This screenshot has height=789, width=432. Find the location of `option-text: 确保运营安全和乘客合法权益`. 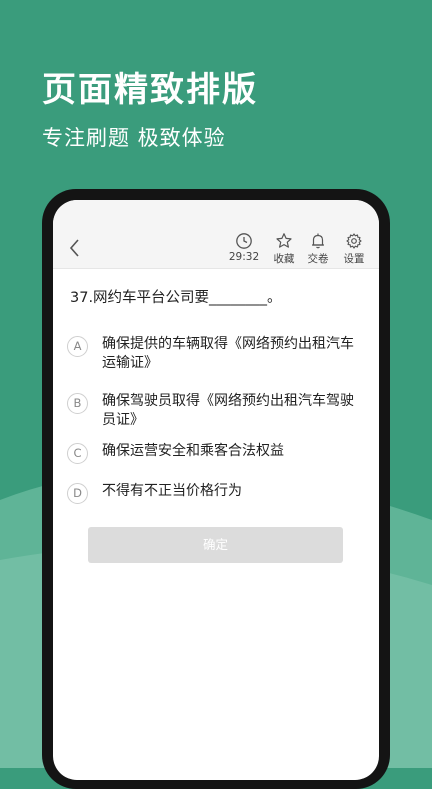

option-text: 确保运营安全和乘客合法权益 is located at coordinates (193, 451).